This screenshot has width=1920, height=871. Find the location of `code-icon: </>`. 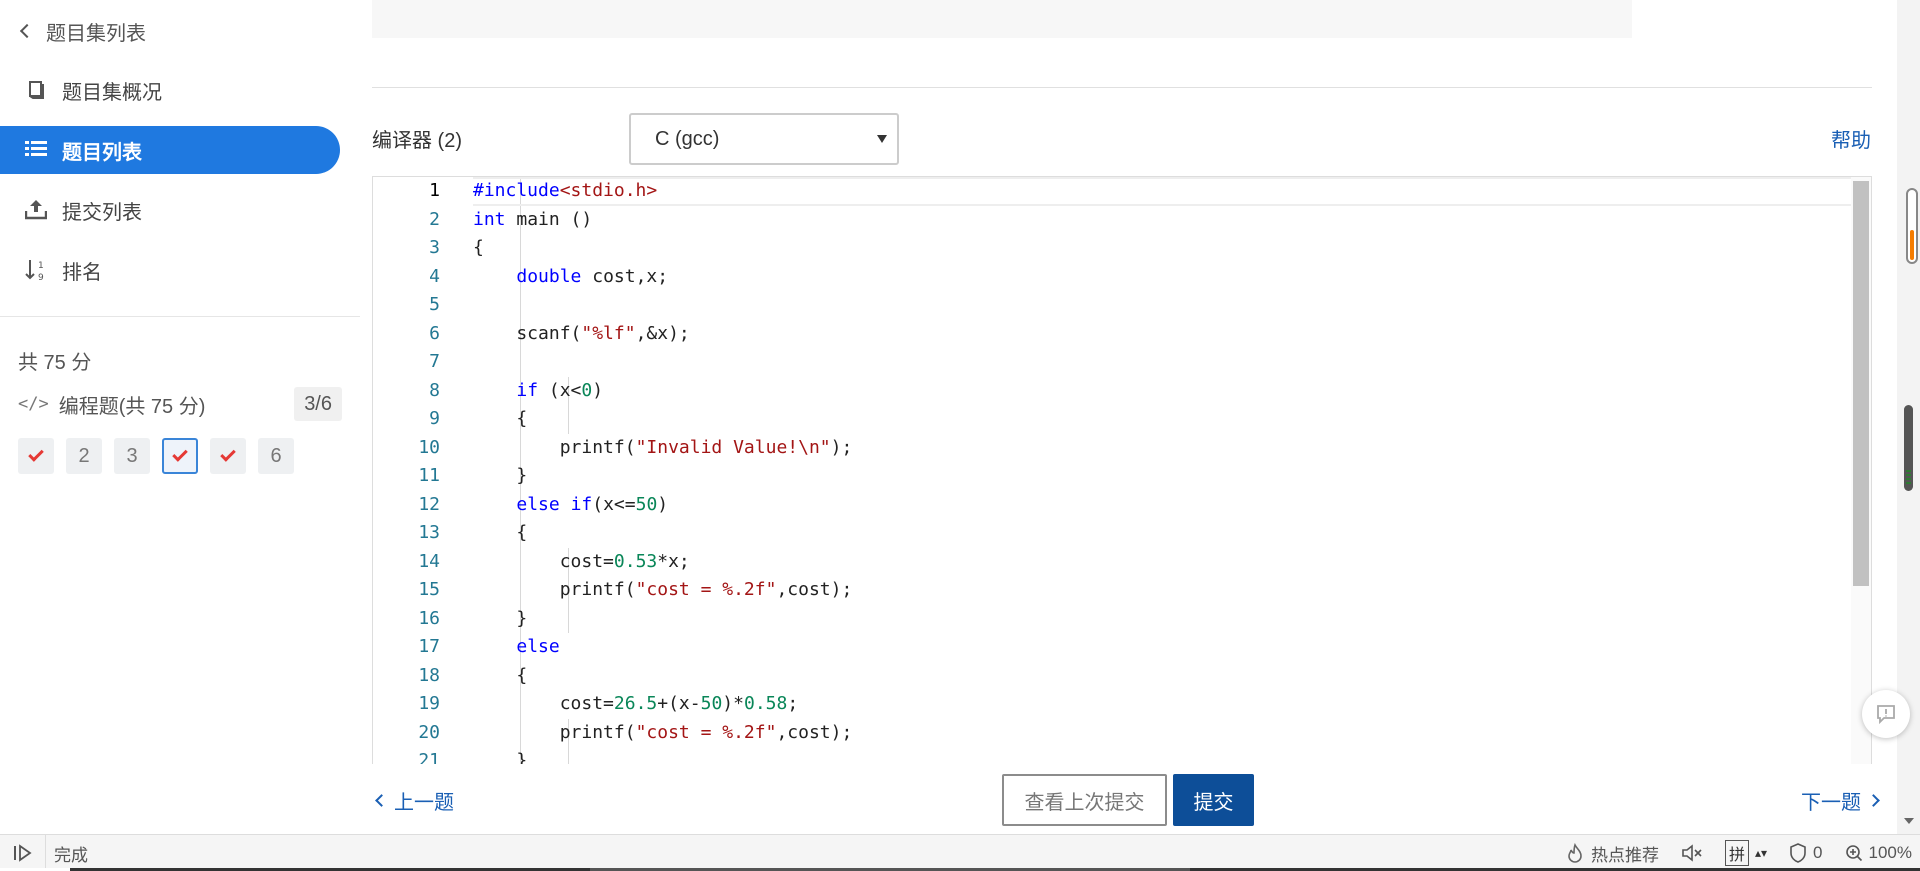

code-icon: </> is located at coordinates (33, 404).